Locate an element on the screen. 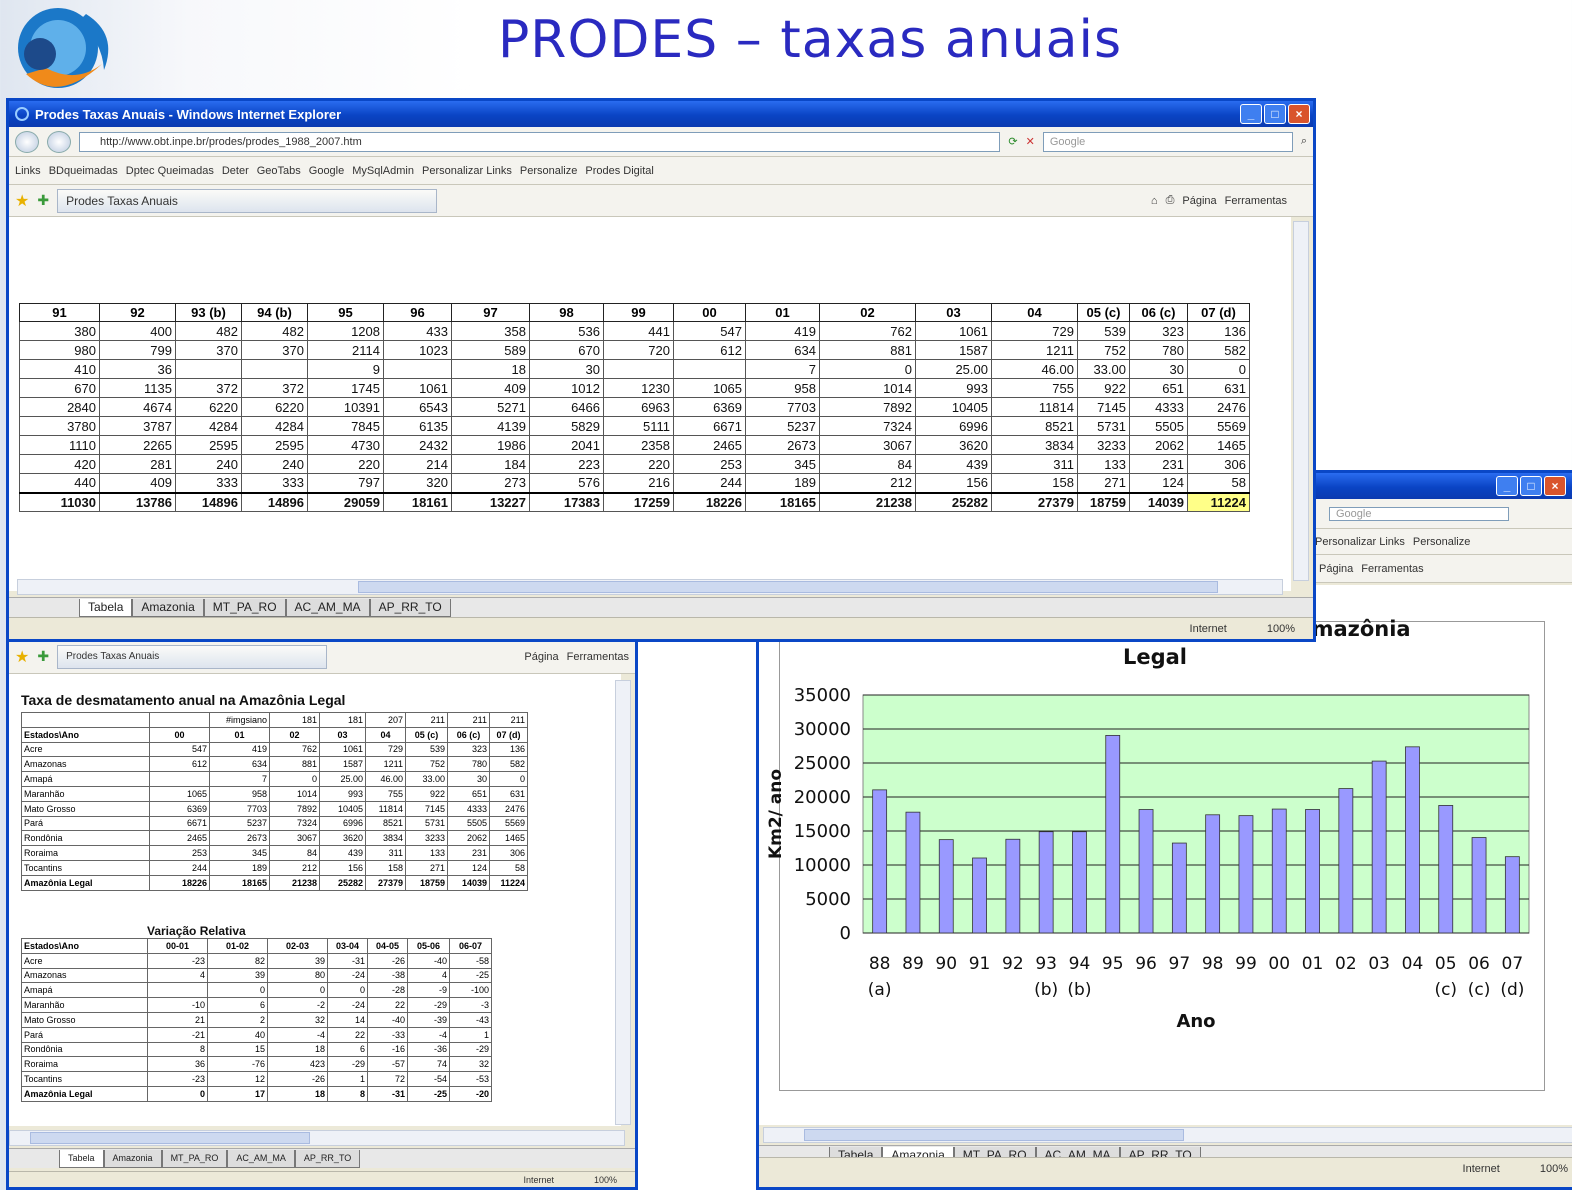 The image size is (1572, 1190). table-cell: 439 is located at coordinates (953, 464).